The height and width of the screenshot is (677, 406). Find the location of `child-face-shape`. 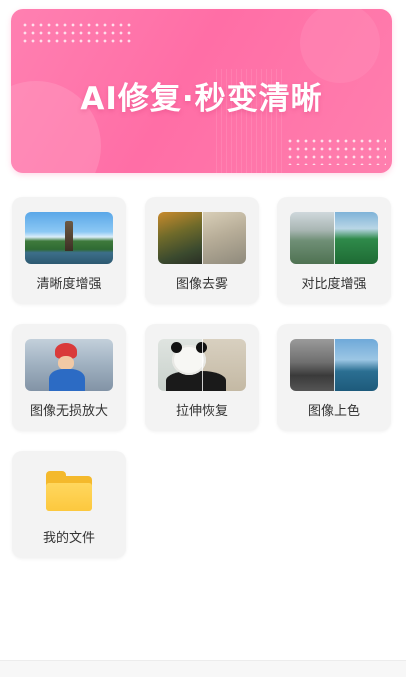

child-face-shape is located at coordinates (66, 363).